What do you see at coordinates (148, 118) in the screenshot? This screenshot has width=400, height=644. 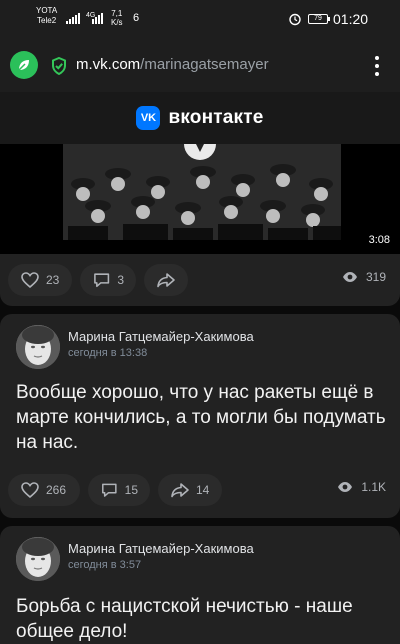 I see `vk-logo: VK` at bounding box center [148, 118].